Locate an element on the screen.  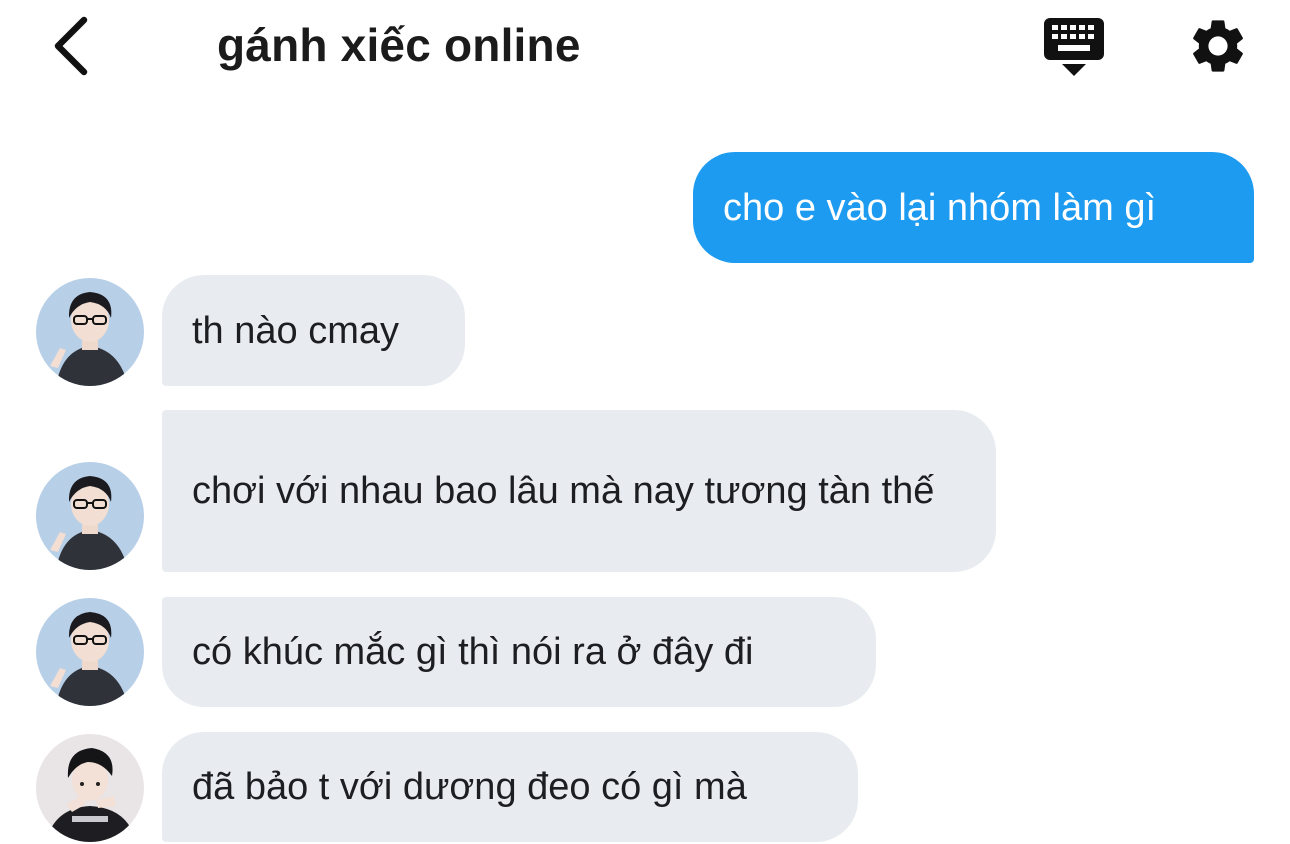
received-message-bubble: đã bảo t với dương đeo có gì mà is located at coordinates (510, 787).